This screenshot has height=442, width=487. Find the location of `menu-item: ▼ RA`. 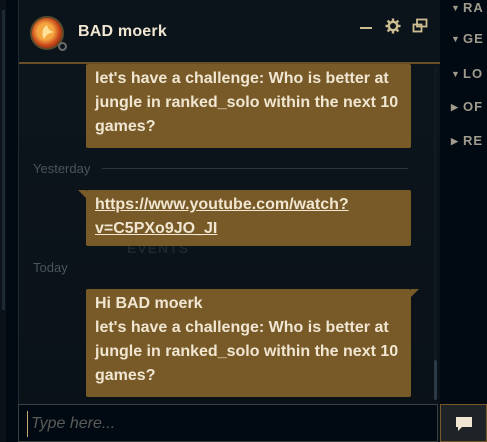

menu-item: ▼ RA is located at coordinates (467, 7).